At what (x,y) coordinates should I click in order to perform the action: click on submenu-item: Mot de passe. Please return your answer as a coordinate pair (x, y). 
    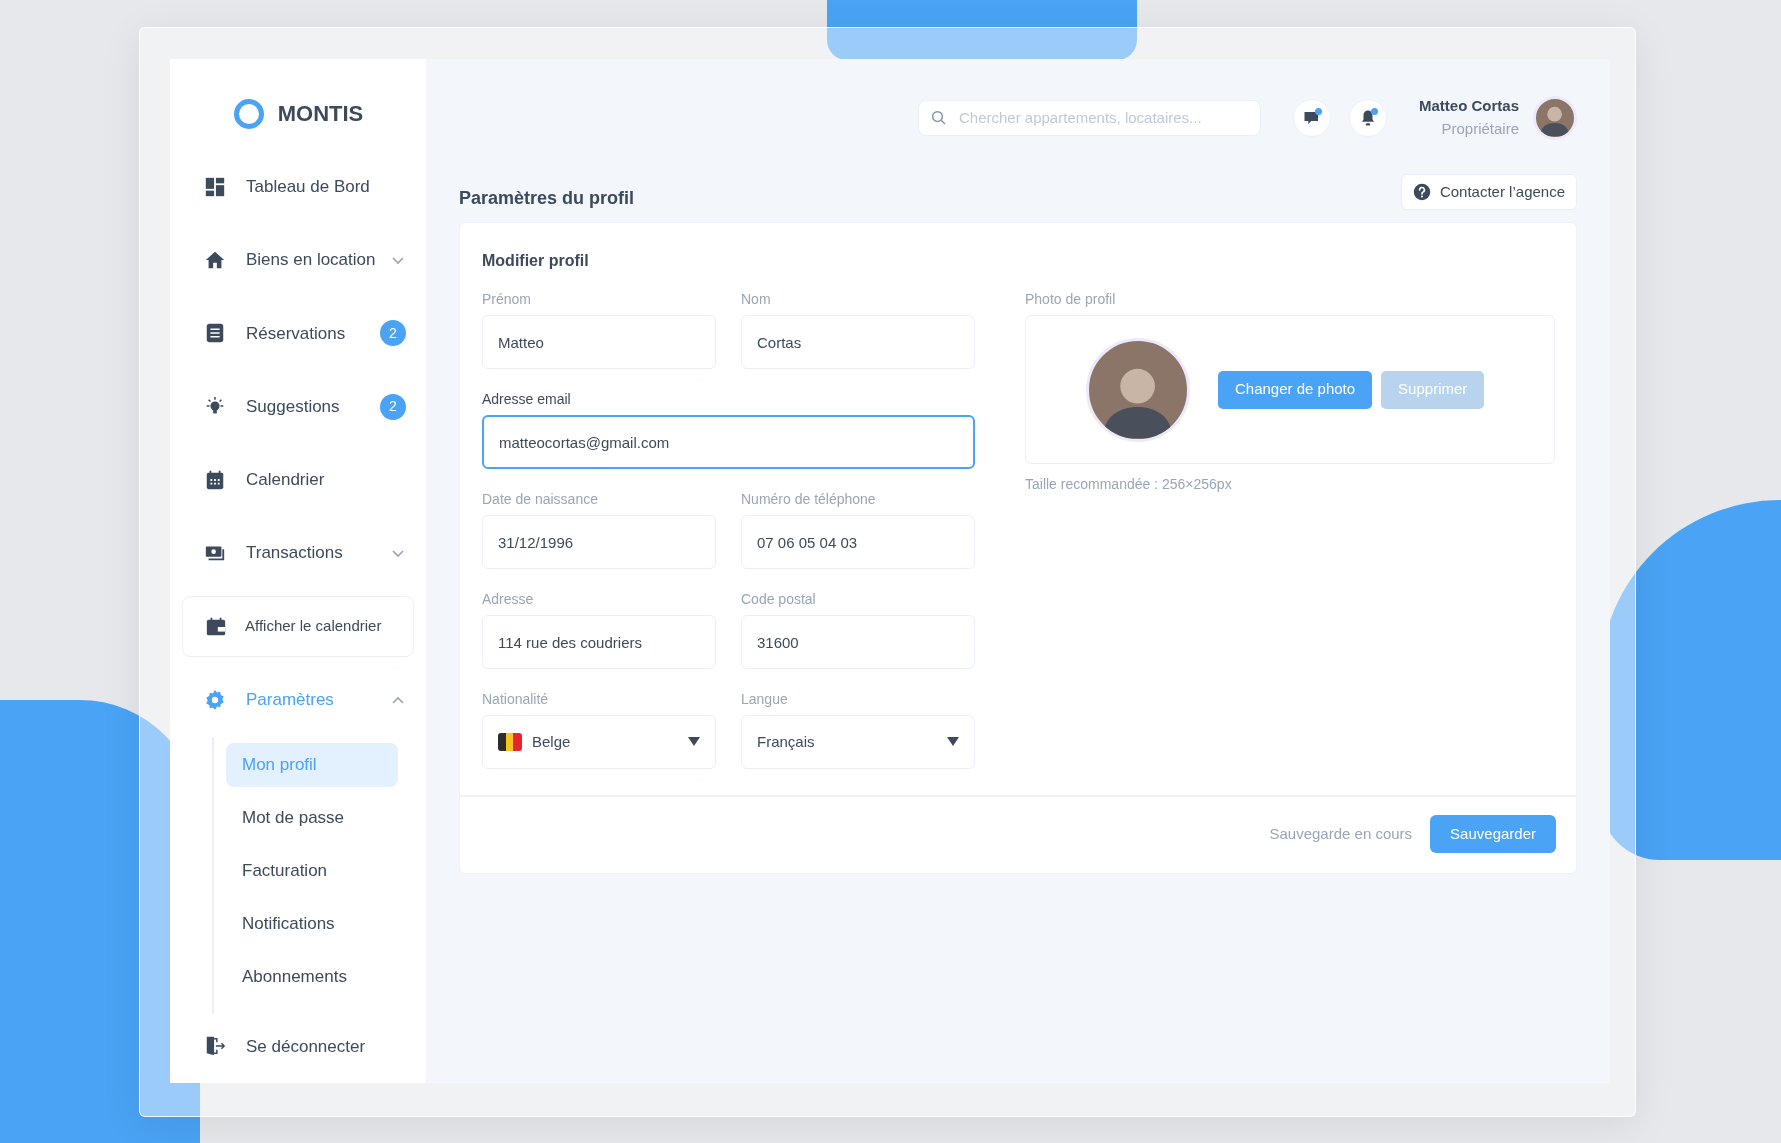
    Looking at the image, I should click on (312, 817).